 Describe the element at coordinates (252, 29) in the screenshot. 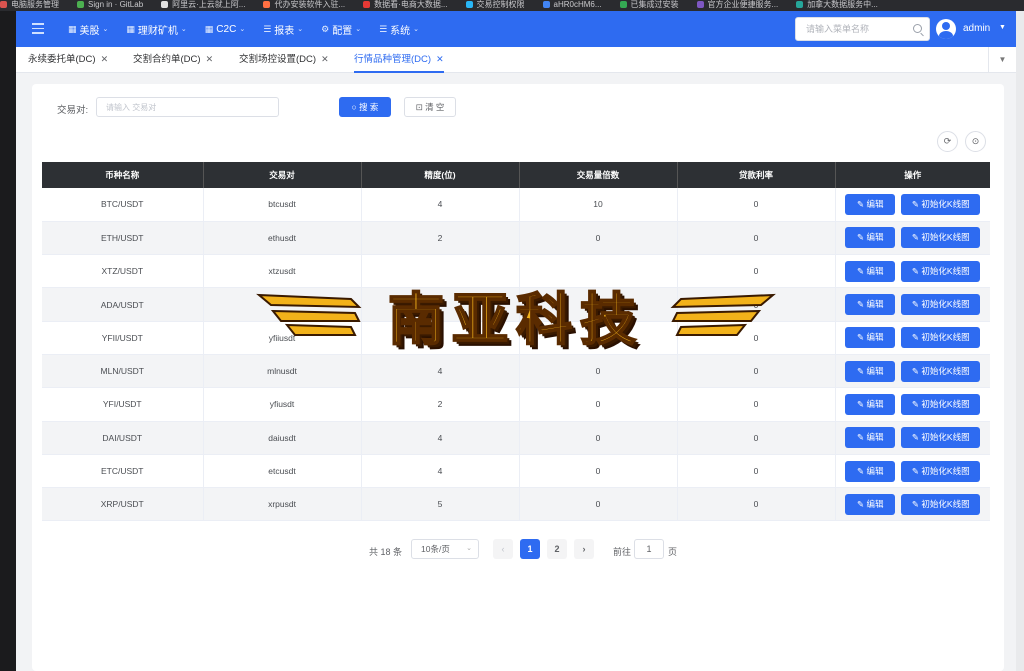

I see `top-nav: ▦ 美股 ⌄ ▦ 理财矿机 ⌄ ▦ C2C ⌄ ☰ 报表 ⌄ ⚙ 配置 ⌄ ☰ 系统 ⌄` at that location.